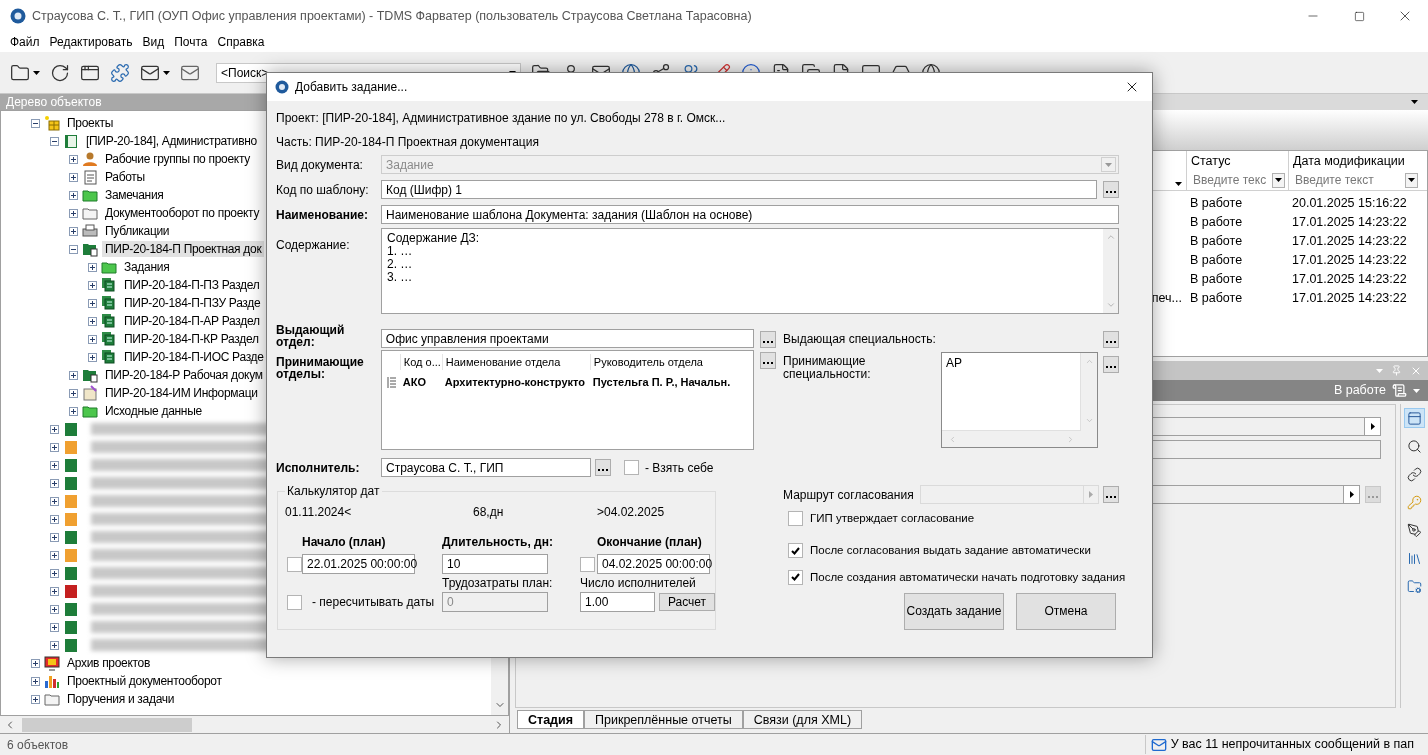  I want to click on column-header: Статус, so click(1237, 161).